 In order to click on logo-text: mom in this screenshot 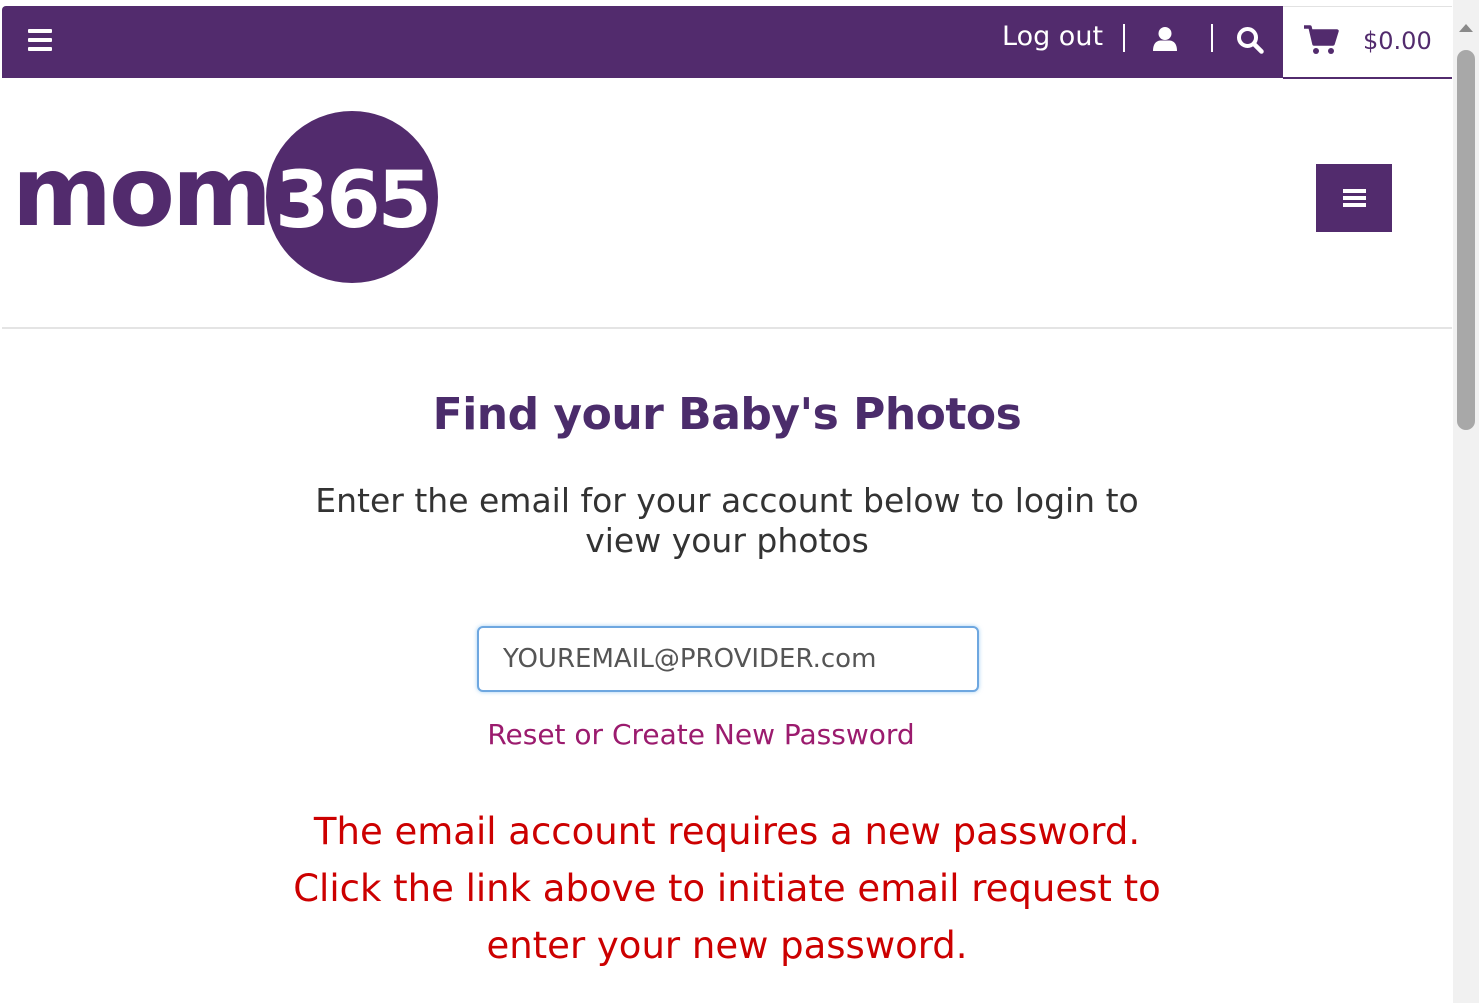, I will do `click(140, 192)`.